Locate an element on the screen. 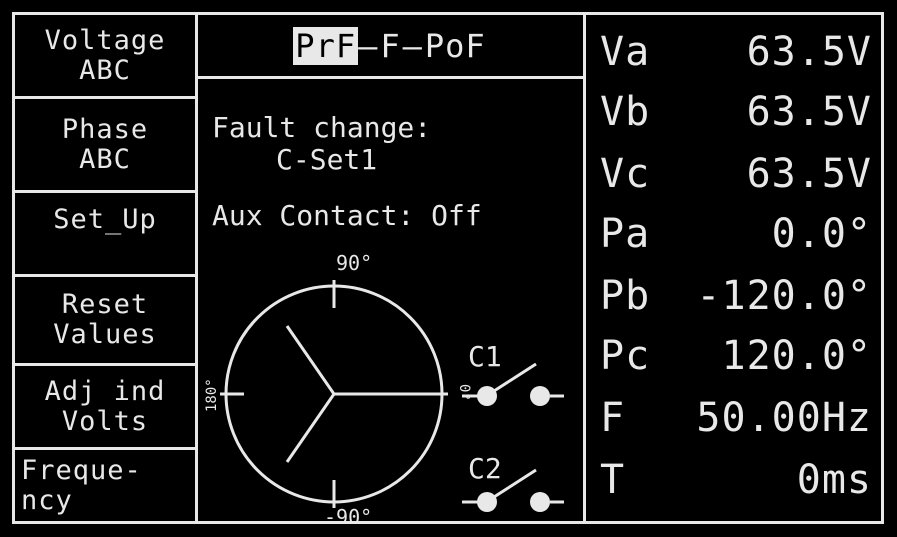 This screenshot has height=537, width=897. reading-time: T 0ms is located at coordinates (736, 480).